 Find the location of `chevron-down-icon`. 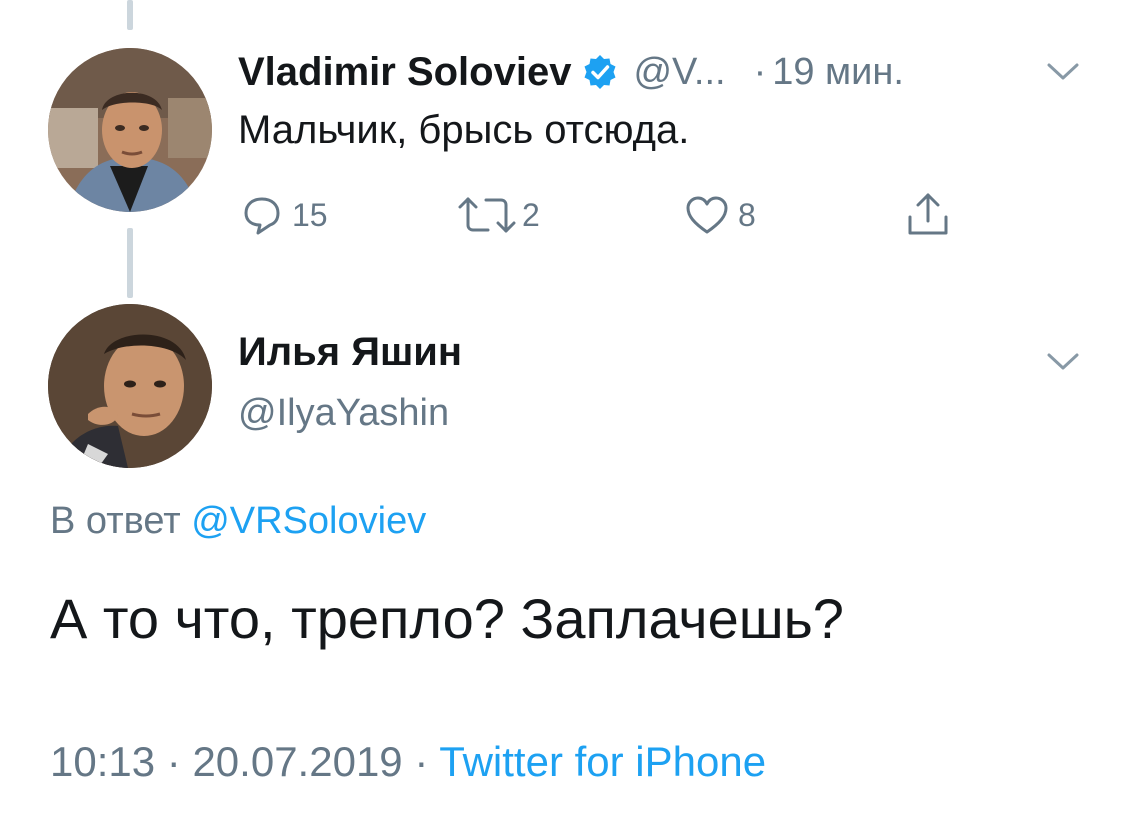

chevron-down-icon is located at coordinates (1063, 72).